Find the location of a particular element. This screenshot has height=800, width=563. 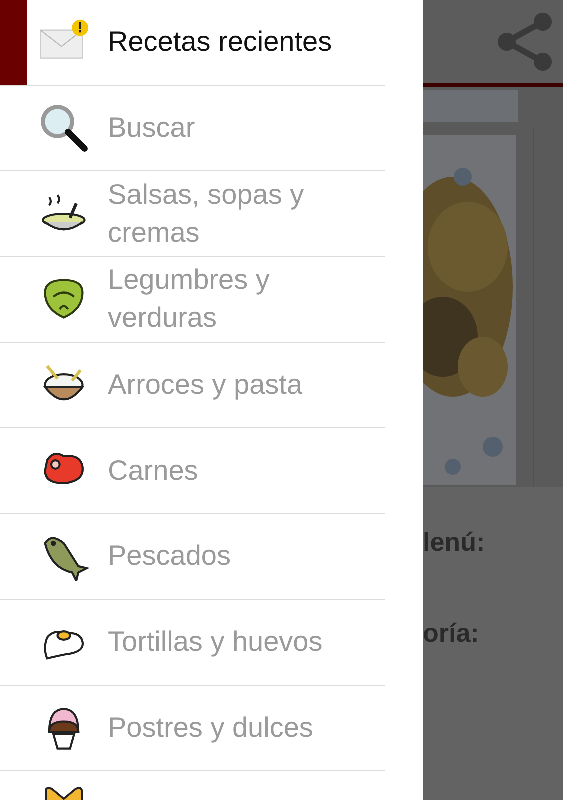

item-label: Legumbres y verduras is located at coordinates (189, 299).